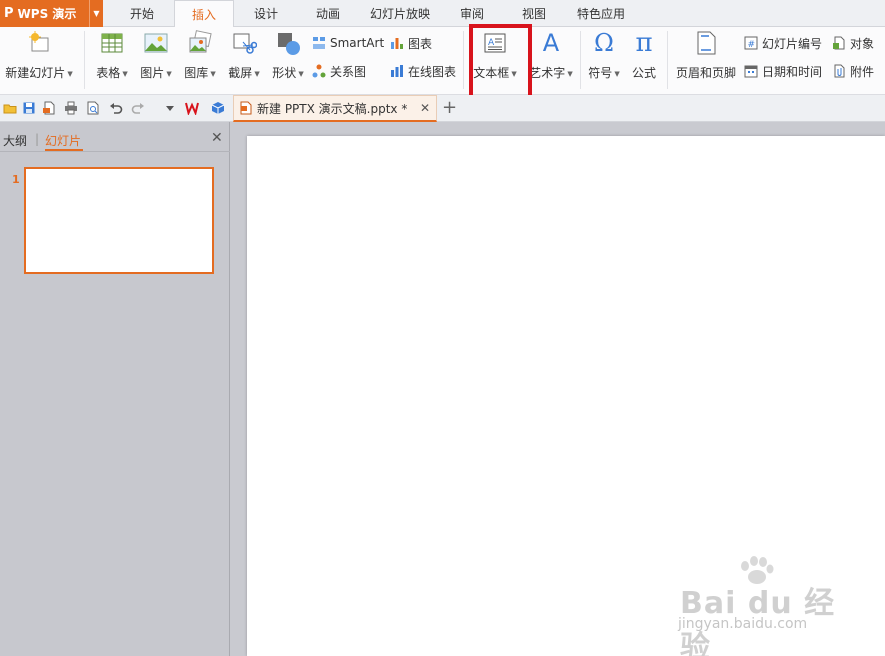 This screenshot has height=656, width=885. Describe the element at coordinates (761, 606) in the screenshot. I see `baidu-jingyan-watermark: Bai du 经验 jingyan.baidu.com` at that location.